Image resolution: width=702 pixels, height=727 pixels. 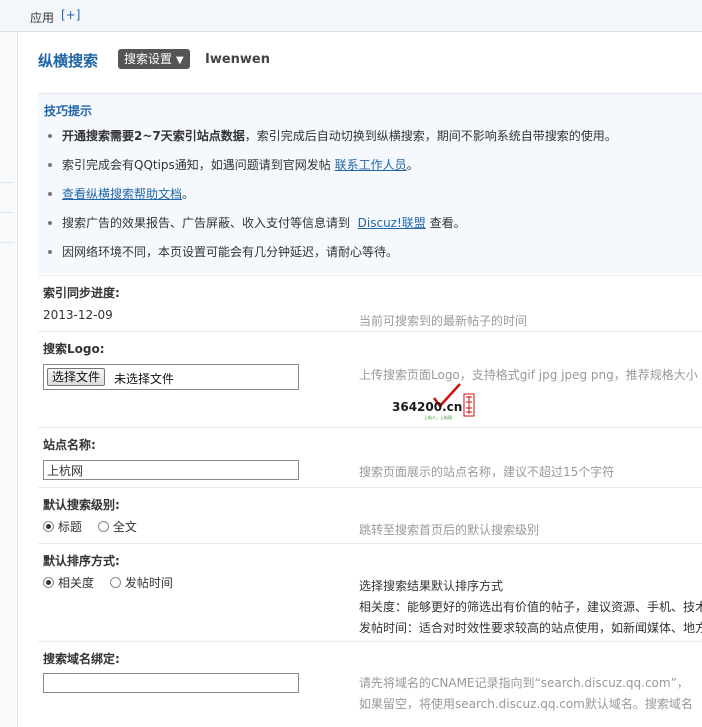 I want to click on tip-item: 索引完成会有QQtips通知，如遇问题请到官网发帖 联系工作人员。, so click(x=374, y=172).